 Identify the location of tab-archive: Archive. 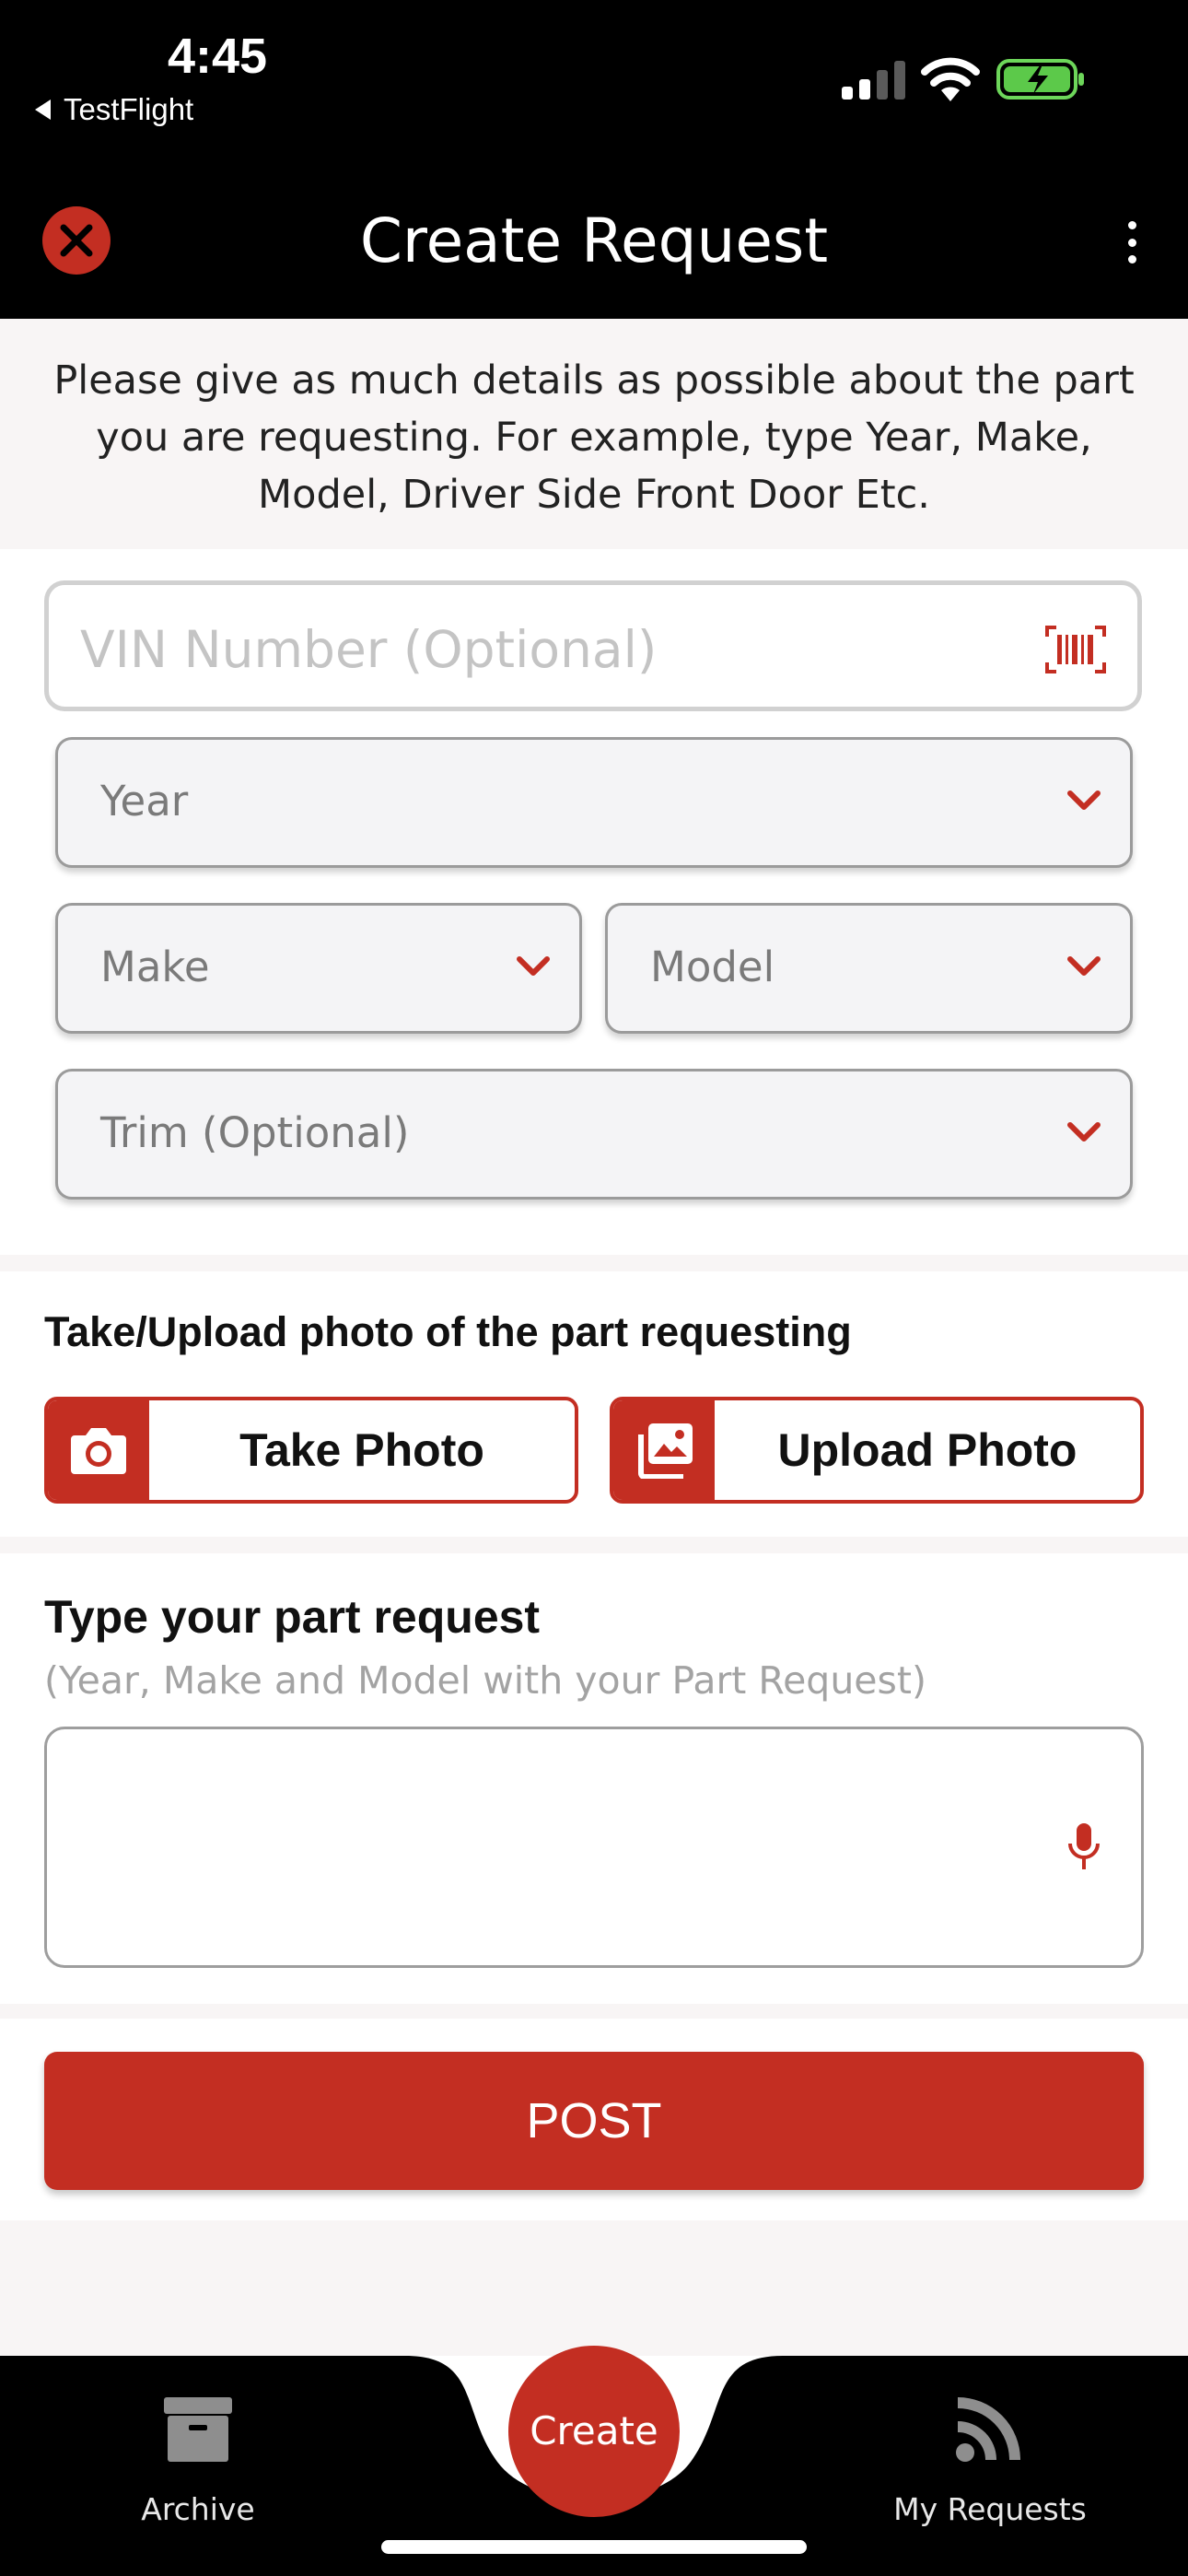
(198, 2461).